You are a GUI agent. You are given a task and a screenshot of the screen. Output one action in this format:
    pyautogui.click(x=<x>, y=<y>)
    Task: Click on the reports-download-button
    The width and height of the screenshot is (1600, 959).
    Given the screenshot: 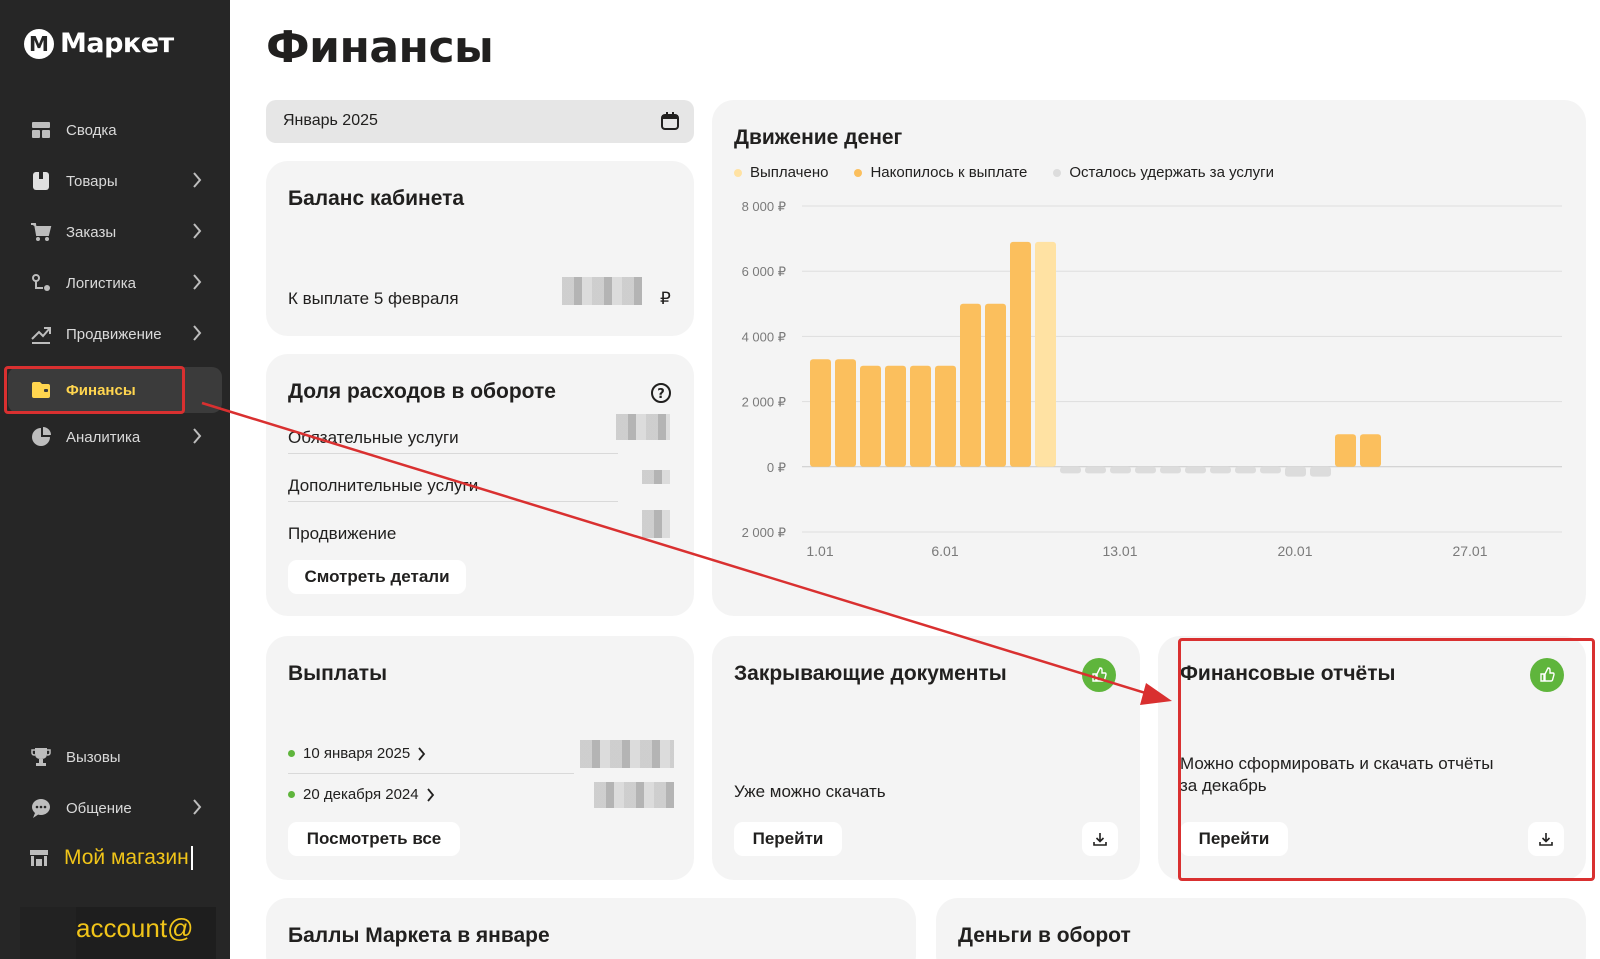 What is the action you would take?
    pyautogui.click(x=1546, y=839)
    